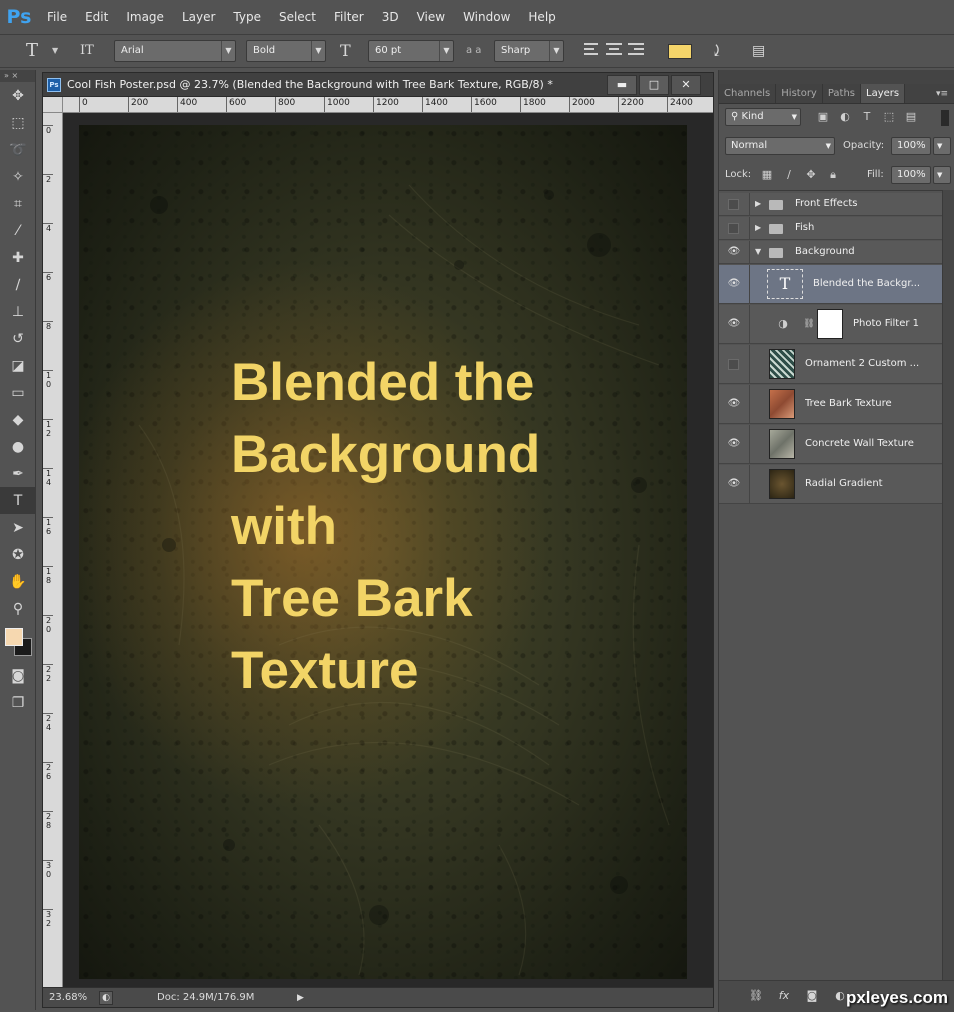 The image size is (954, 1012). What do you see at coordinates (767, 175) in the screenshot?
I see `lock-transparent-icon: ▦` at bounding box center [767, 175].